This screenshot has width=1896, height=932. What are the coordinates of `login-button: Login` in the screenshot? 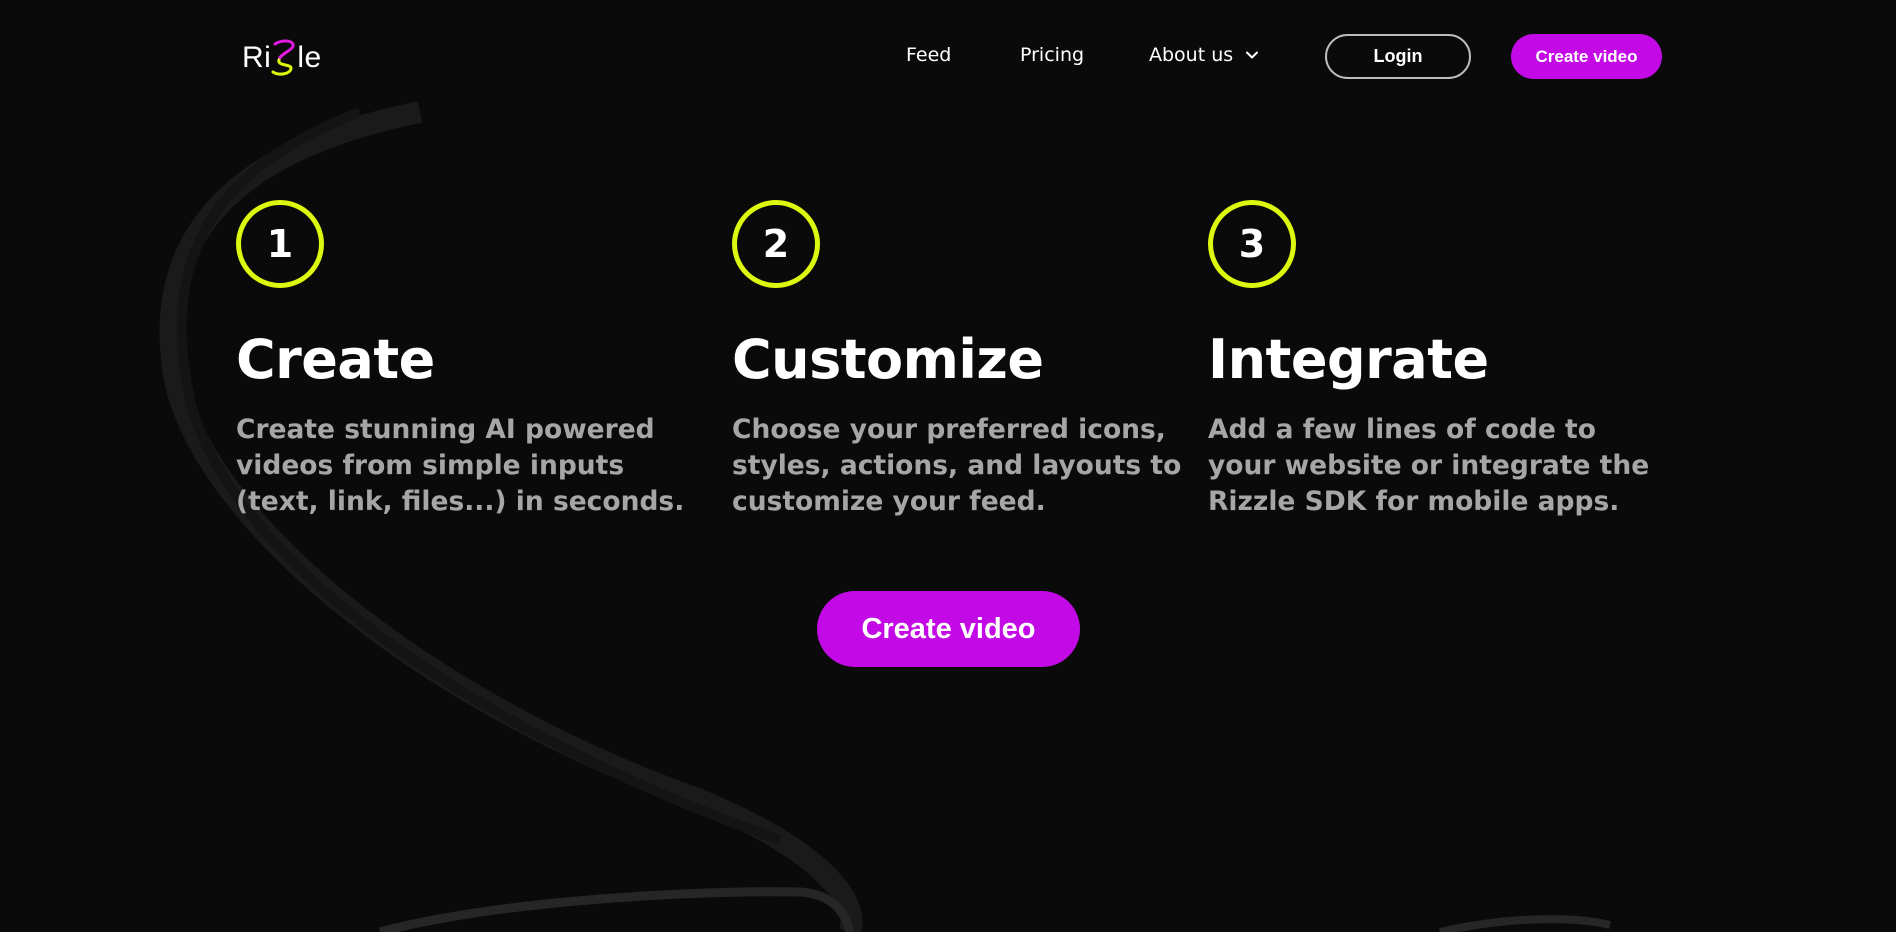 It's located at (1398, 56).